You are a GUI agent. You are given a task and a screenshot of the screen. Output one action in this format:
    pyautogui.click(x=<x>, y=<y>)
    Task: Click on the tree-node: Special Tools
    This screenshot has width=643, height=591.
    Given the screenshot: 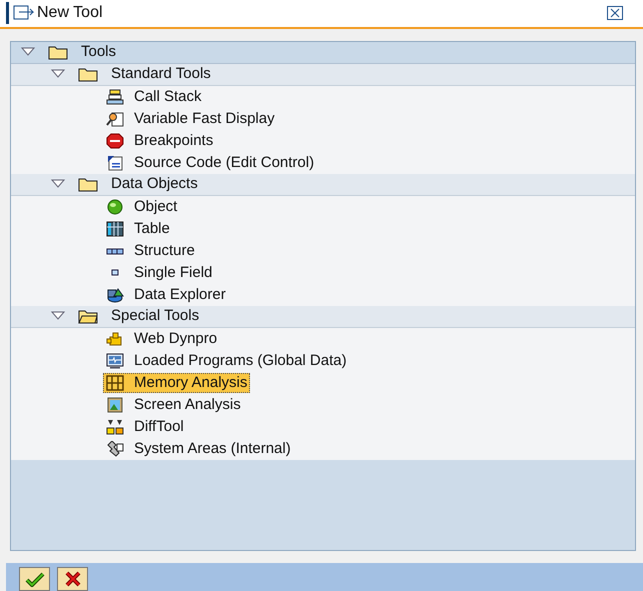 What is the action you would take?
    pyautogui.click(x=323, y=317)
    